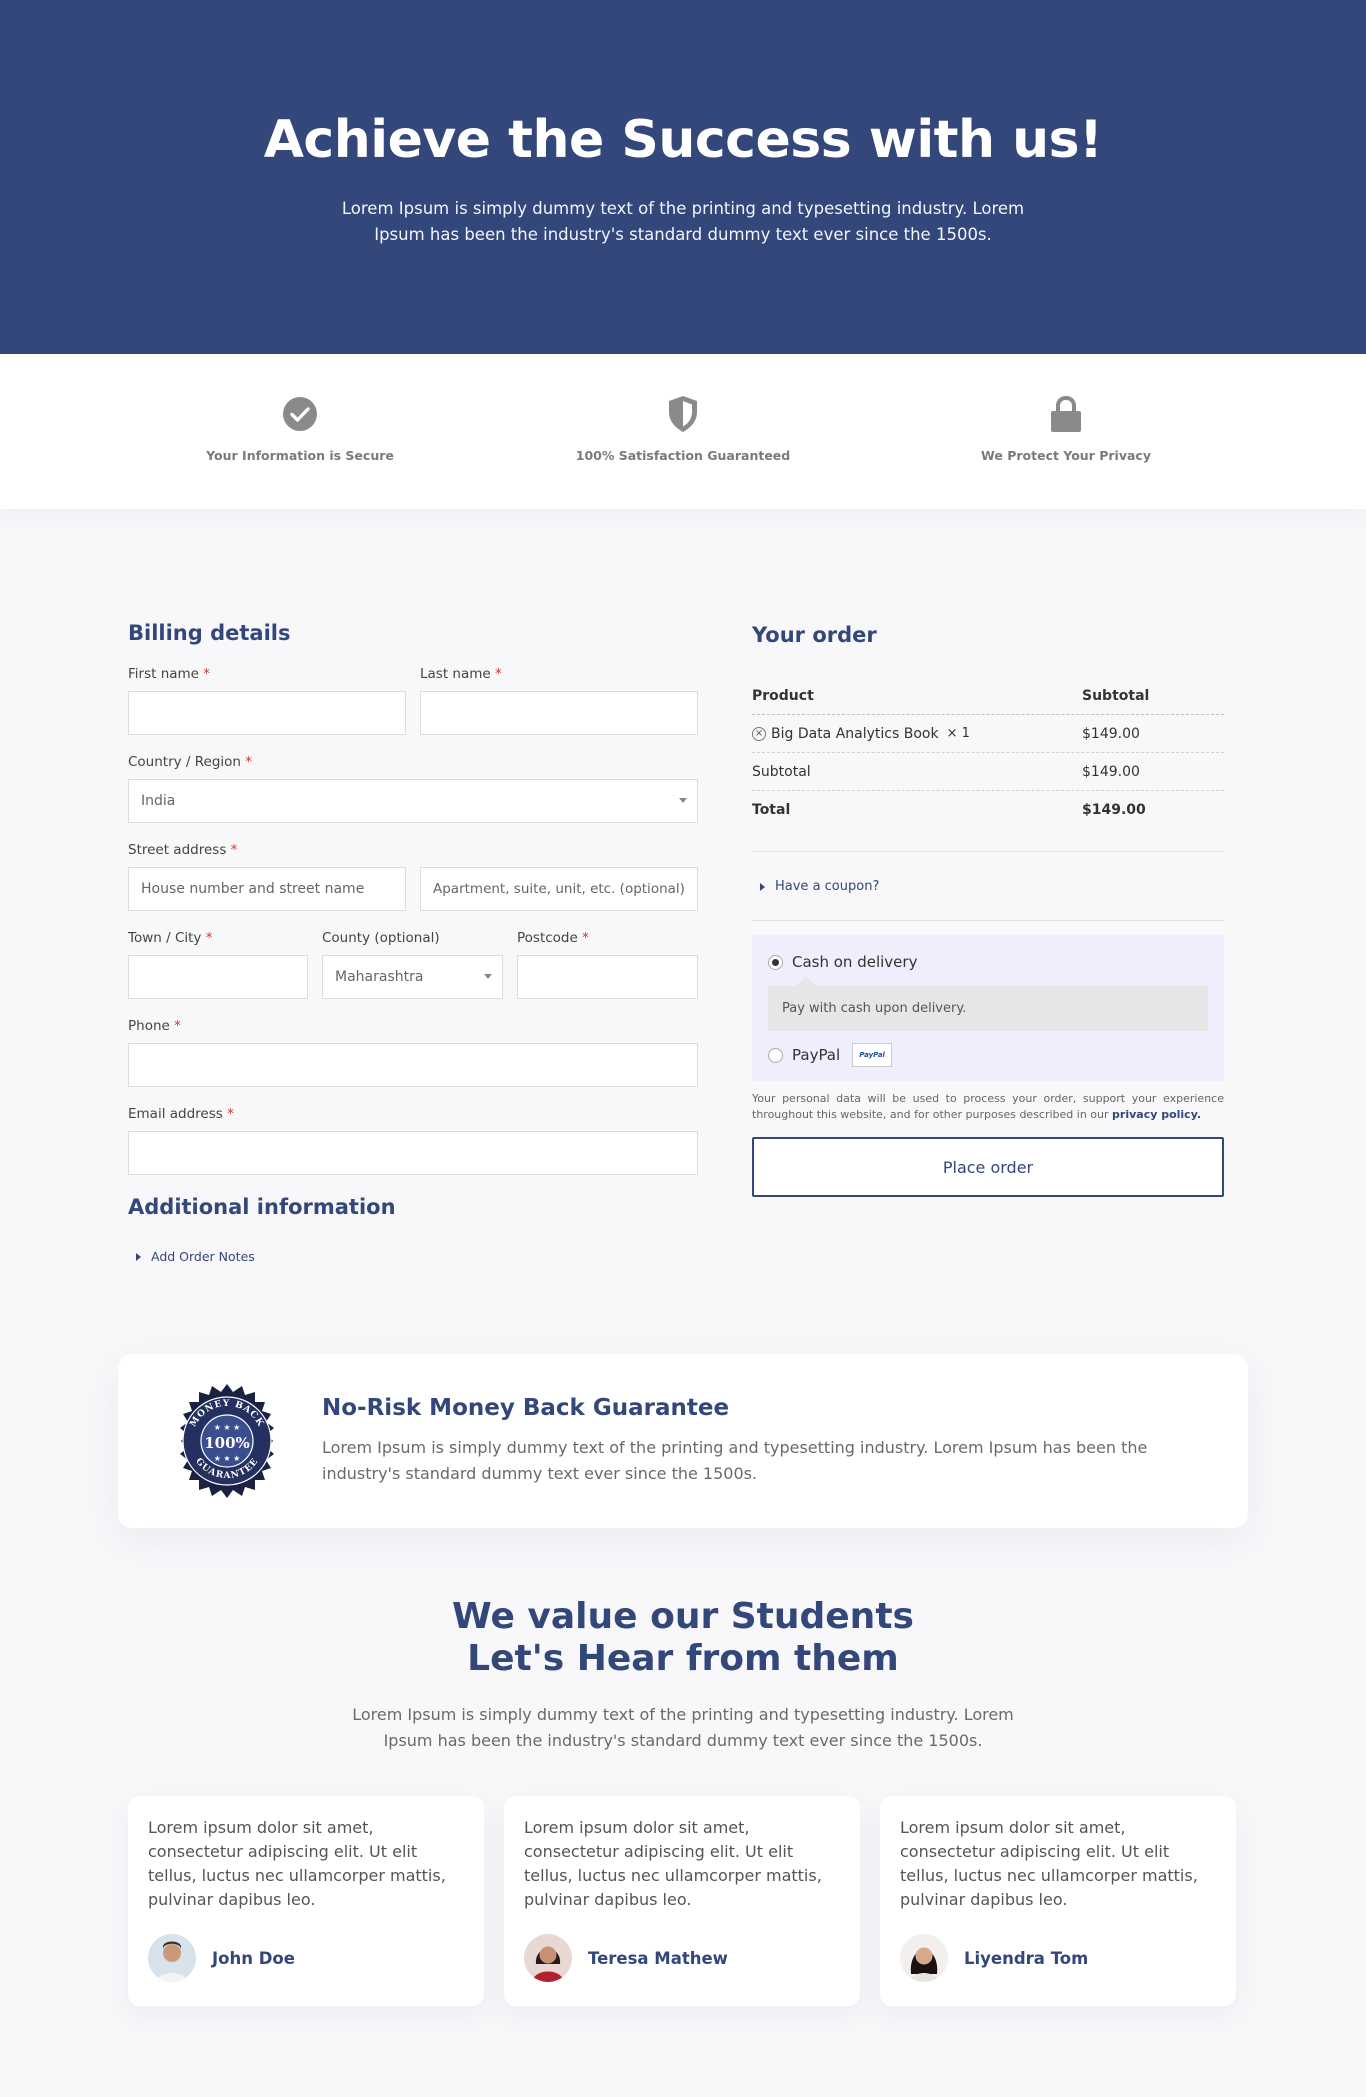  I want to click on guarantee-title: No-Risk Money Back Guarantee, so click(526, 1408).